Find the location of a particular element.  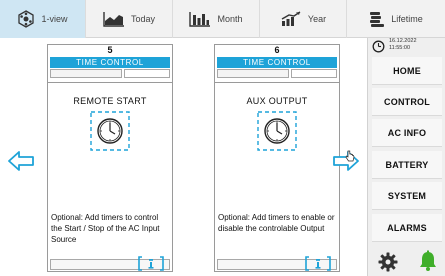

tab-lifetime-label: Lifetime is located at coordinates (407, 19).